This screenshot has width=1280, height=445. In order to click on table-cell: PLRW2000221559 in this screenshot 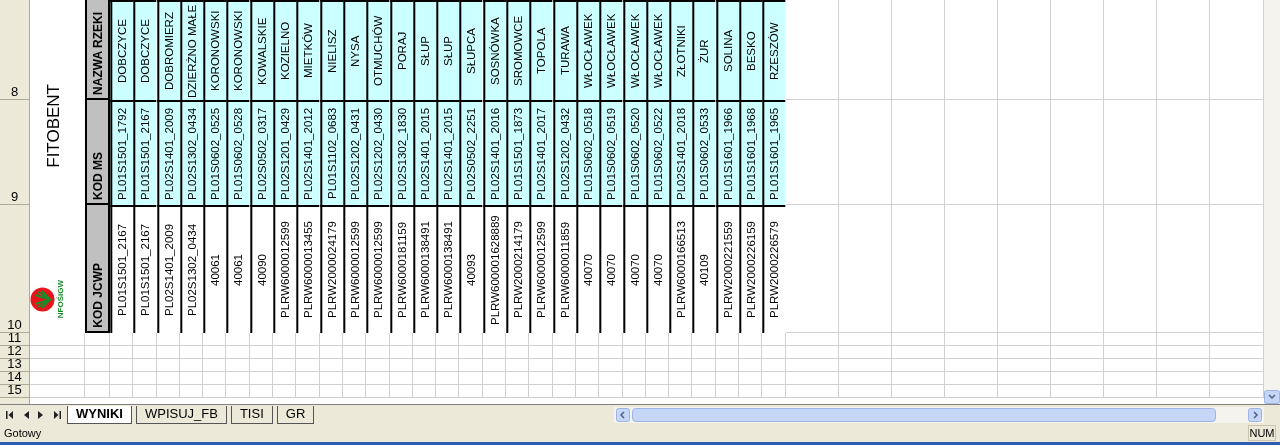, I will do `click(727, 269)`.